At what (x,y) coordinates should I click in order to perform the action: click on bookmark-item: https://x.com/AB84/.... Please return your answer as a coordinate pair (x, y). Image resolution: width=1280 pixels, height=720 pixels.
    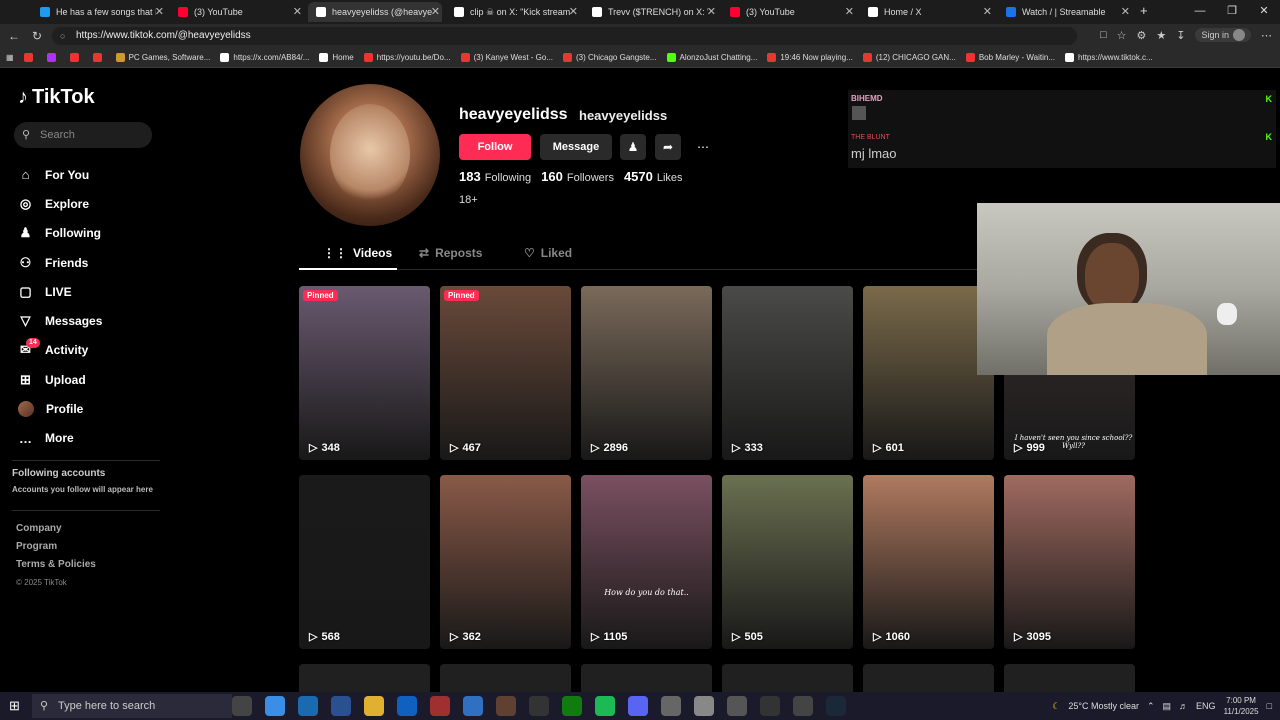
    Looking at the image, I should click on (267, 57).